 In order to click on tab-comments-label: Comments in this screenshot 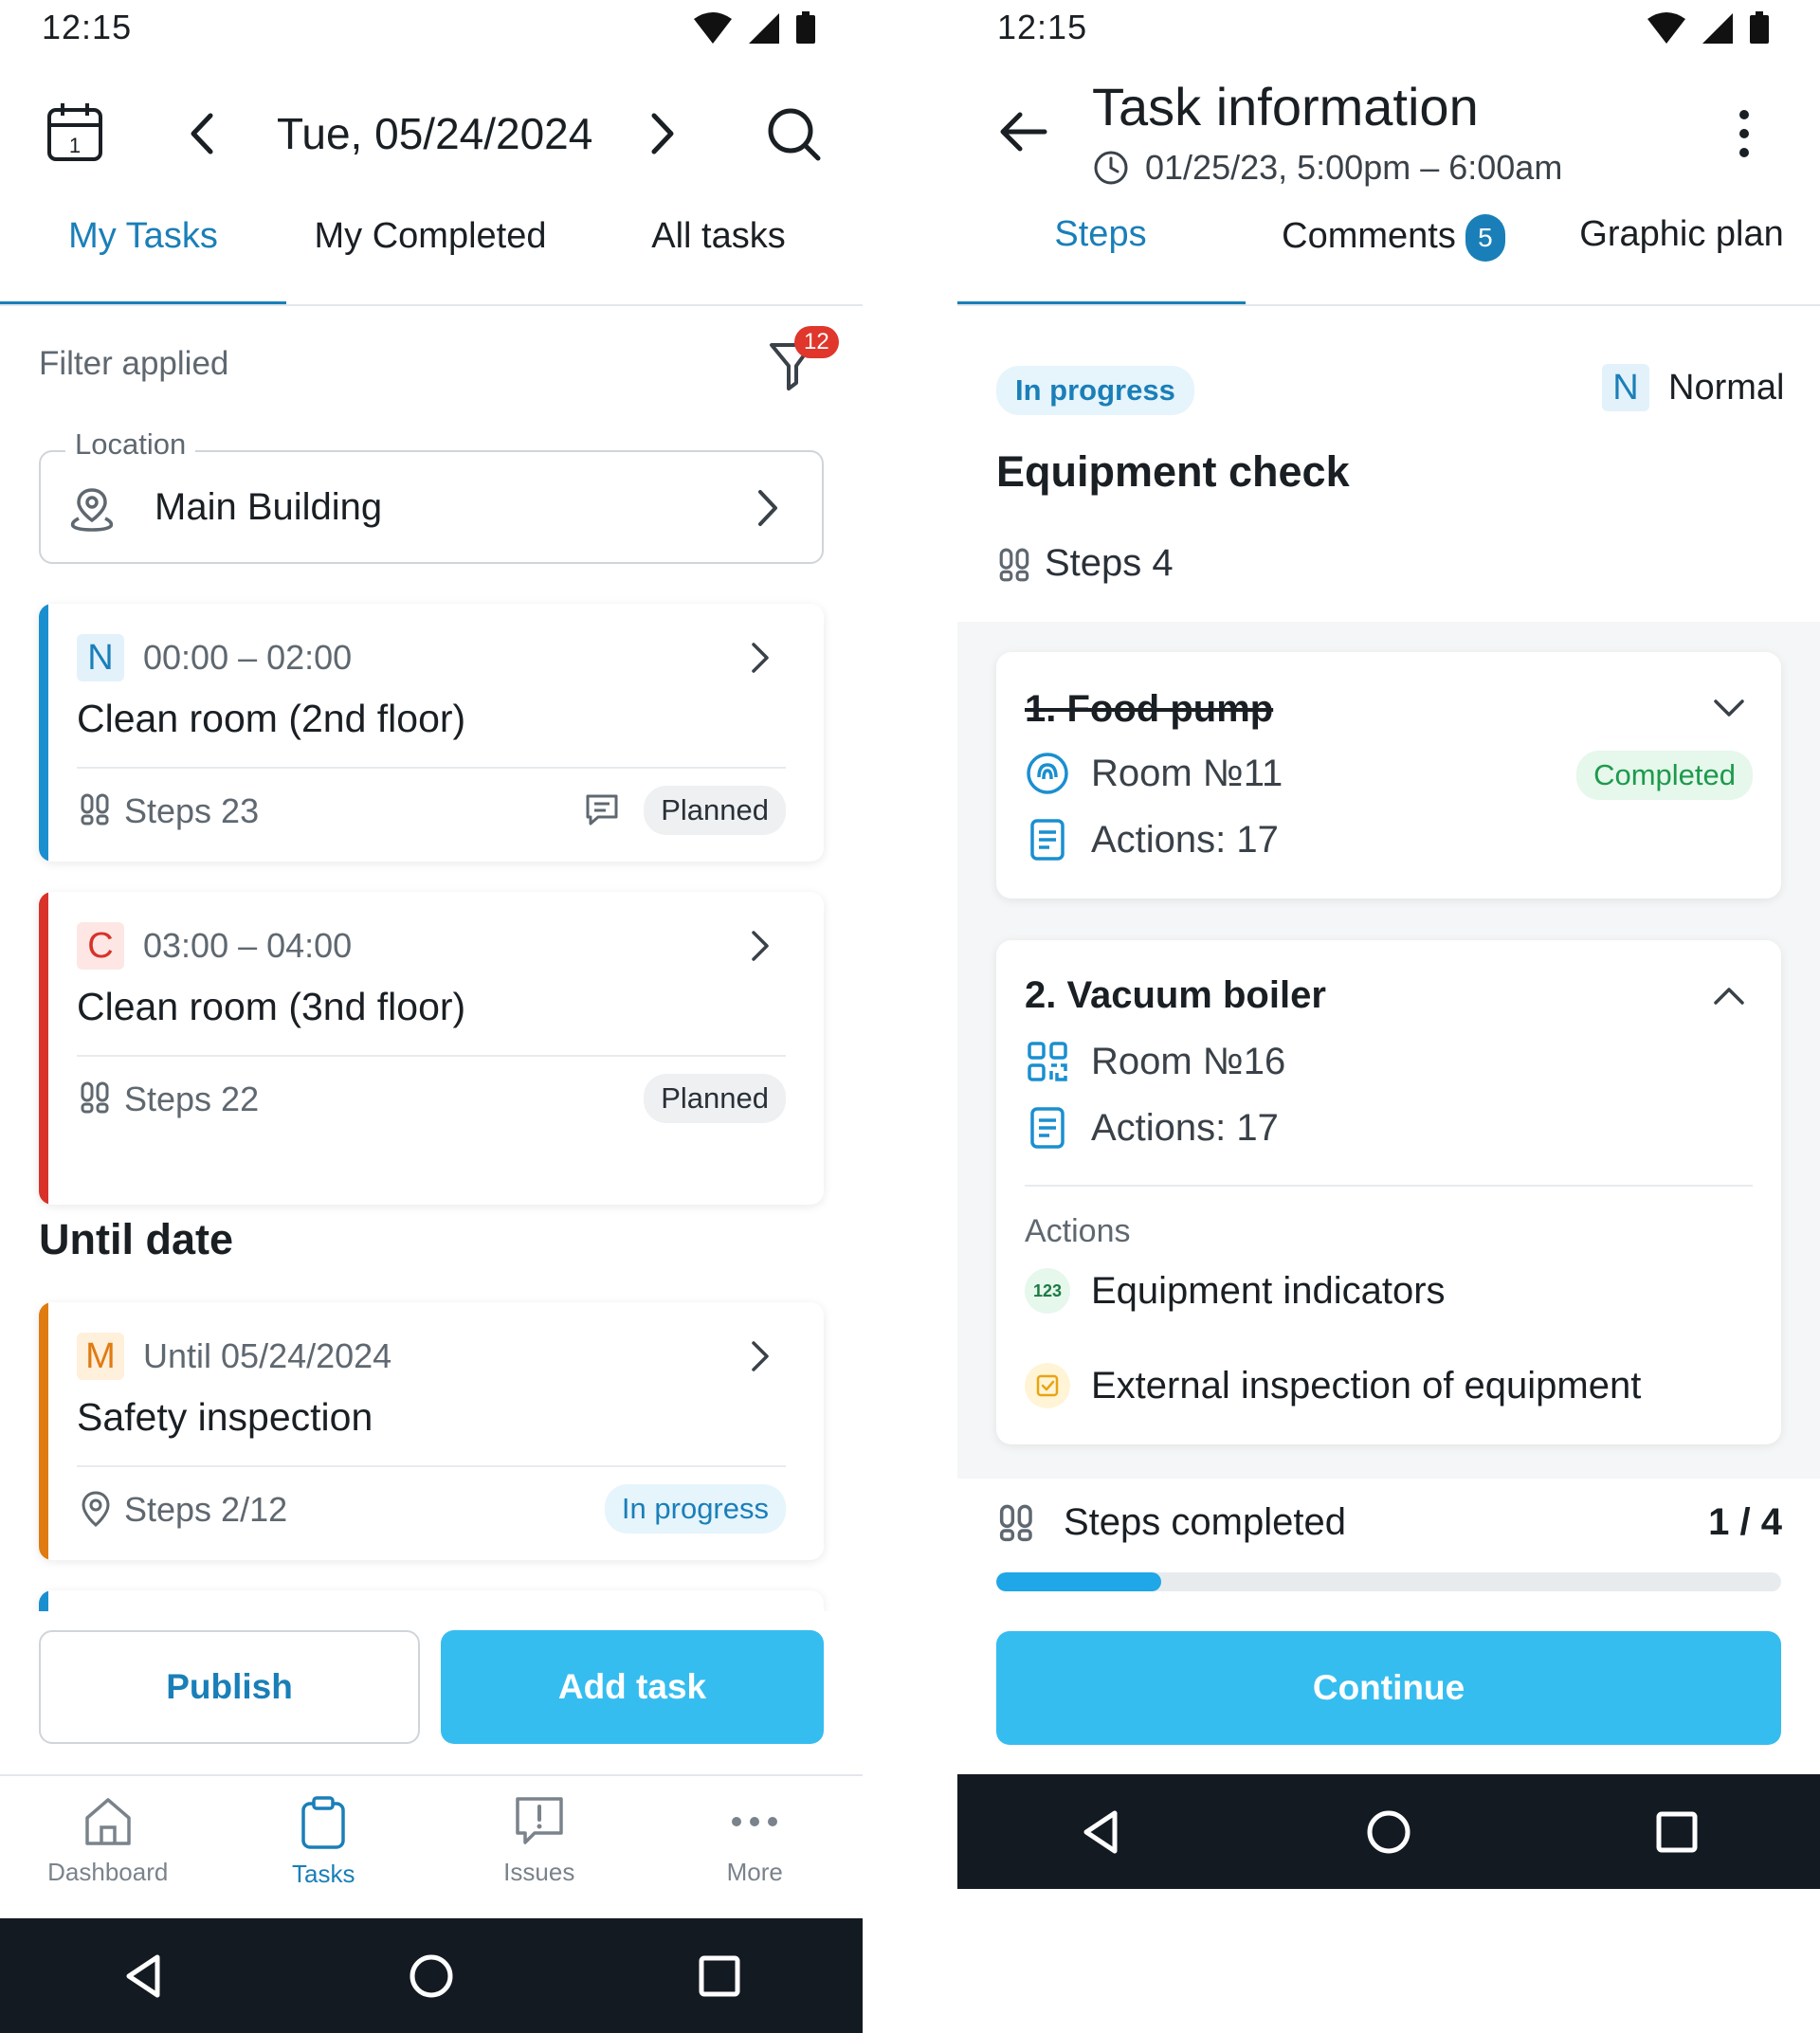, I will do `click(1369, 236)`.